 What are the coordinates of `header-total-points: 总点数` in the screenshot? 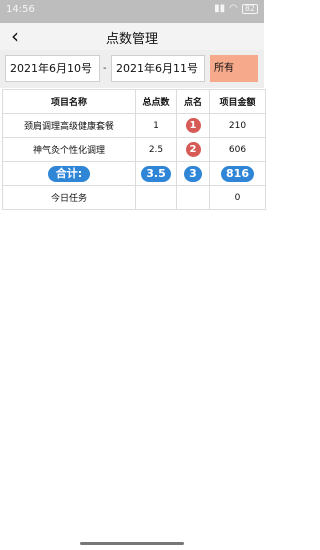 It's located at (156, 101).